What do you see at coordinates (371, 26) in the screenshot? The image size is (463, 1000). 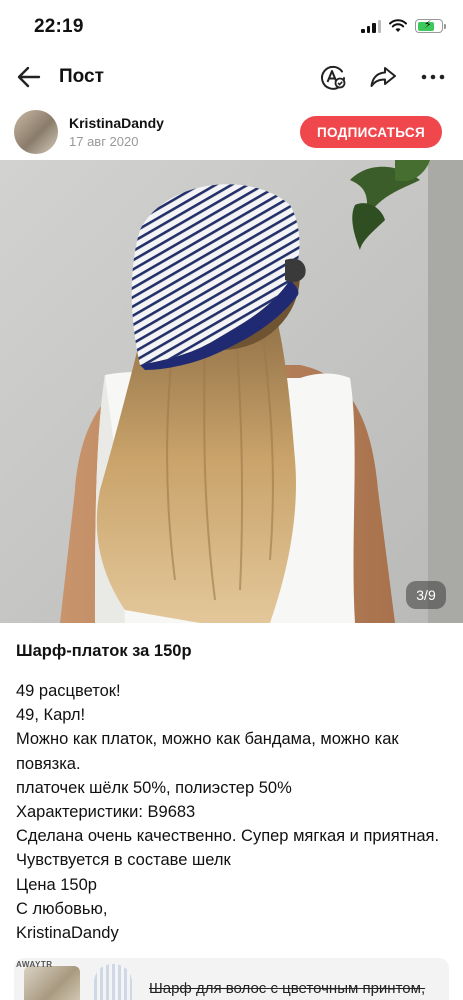 I see `cellular-signal-icon` at bounding box center [371, 26].